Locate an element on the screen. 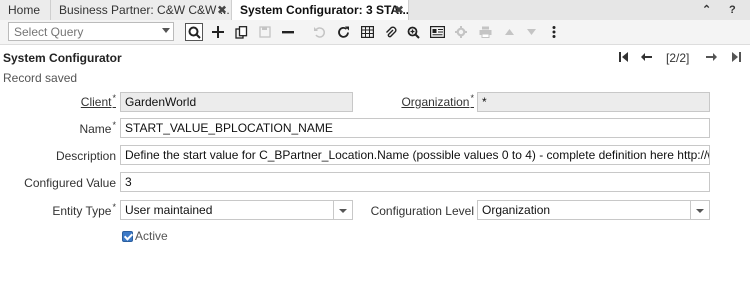 The image size is (750, 304). search-icon is located at coordinates (194, 32).